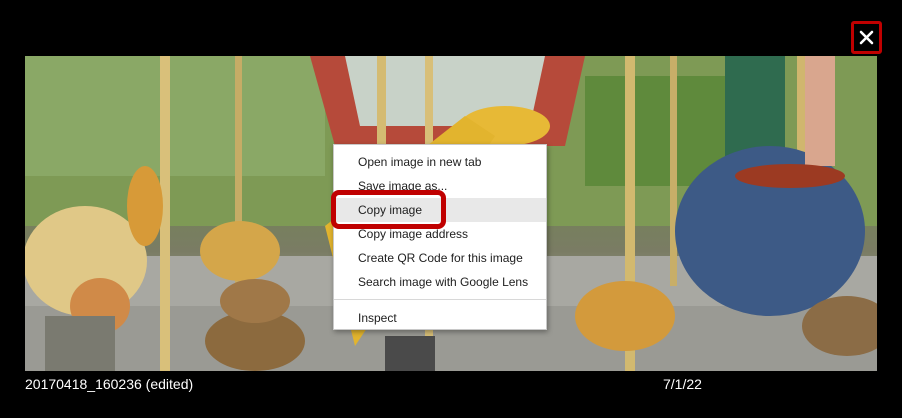 The width and height of the screenshot is (902, 418). What do you see at coordinates (682, 384) in the screenshot?
I see `caption-date: 7/1/22` at bounding box center [682, 384].